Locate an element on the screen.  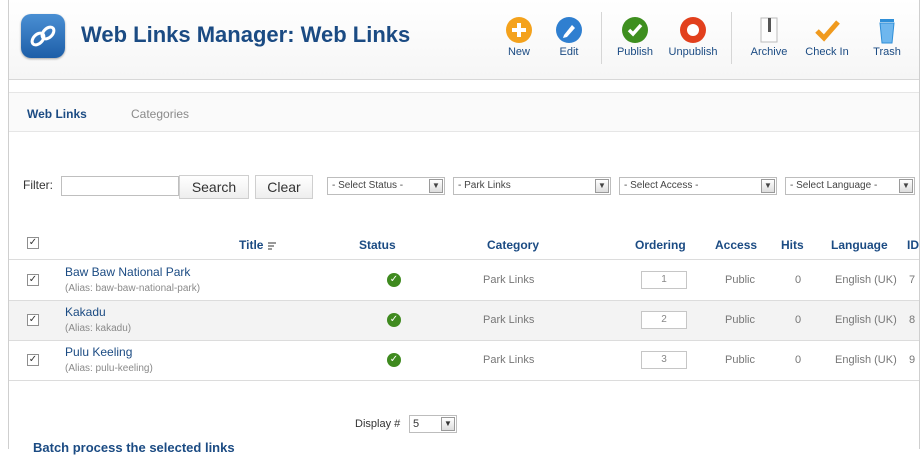
link-alias: (Alias: pulu-keeling) is located at coordinates (109, 368).